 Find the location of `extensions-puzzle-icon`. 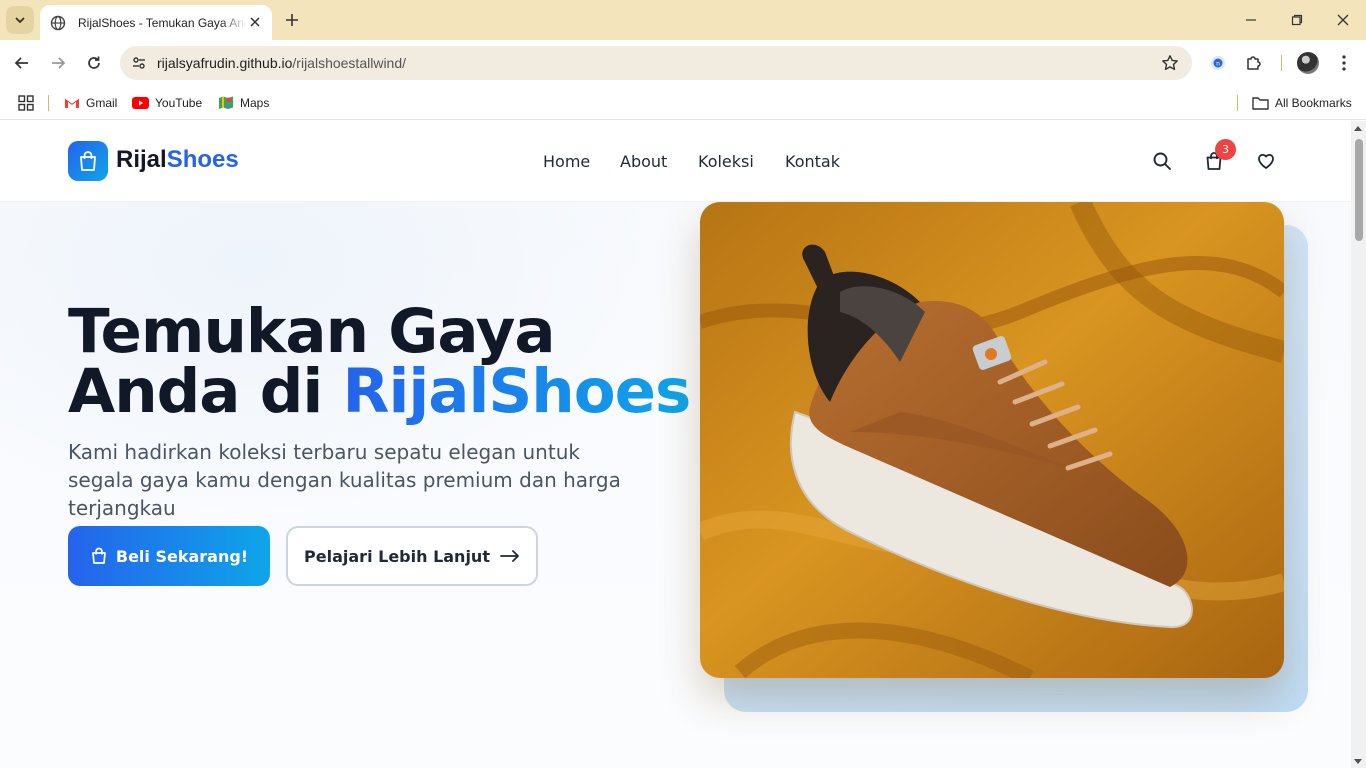

extensions-puzzle-icon is located at coordinates (1254, 63).